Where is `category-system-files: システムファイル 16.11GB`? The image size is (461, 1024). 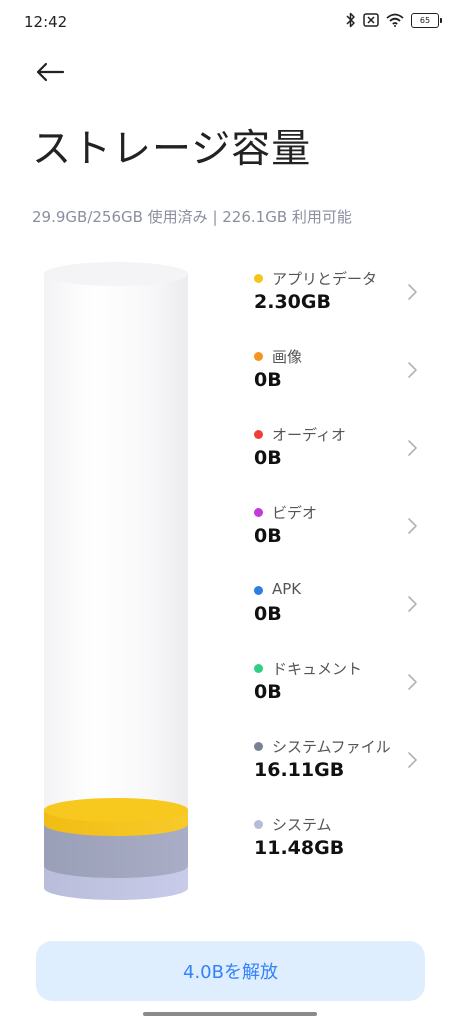 category-system-files: システムファイル 16.11GB is located at coordinates (344, 769).